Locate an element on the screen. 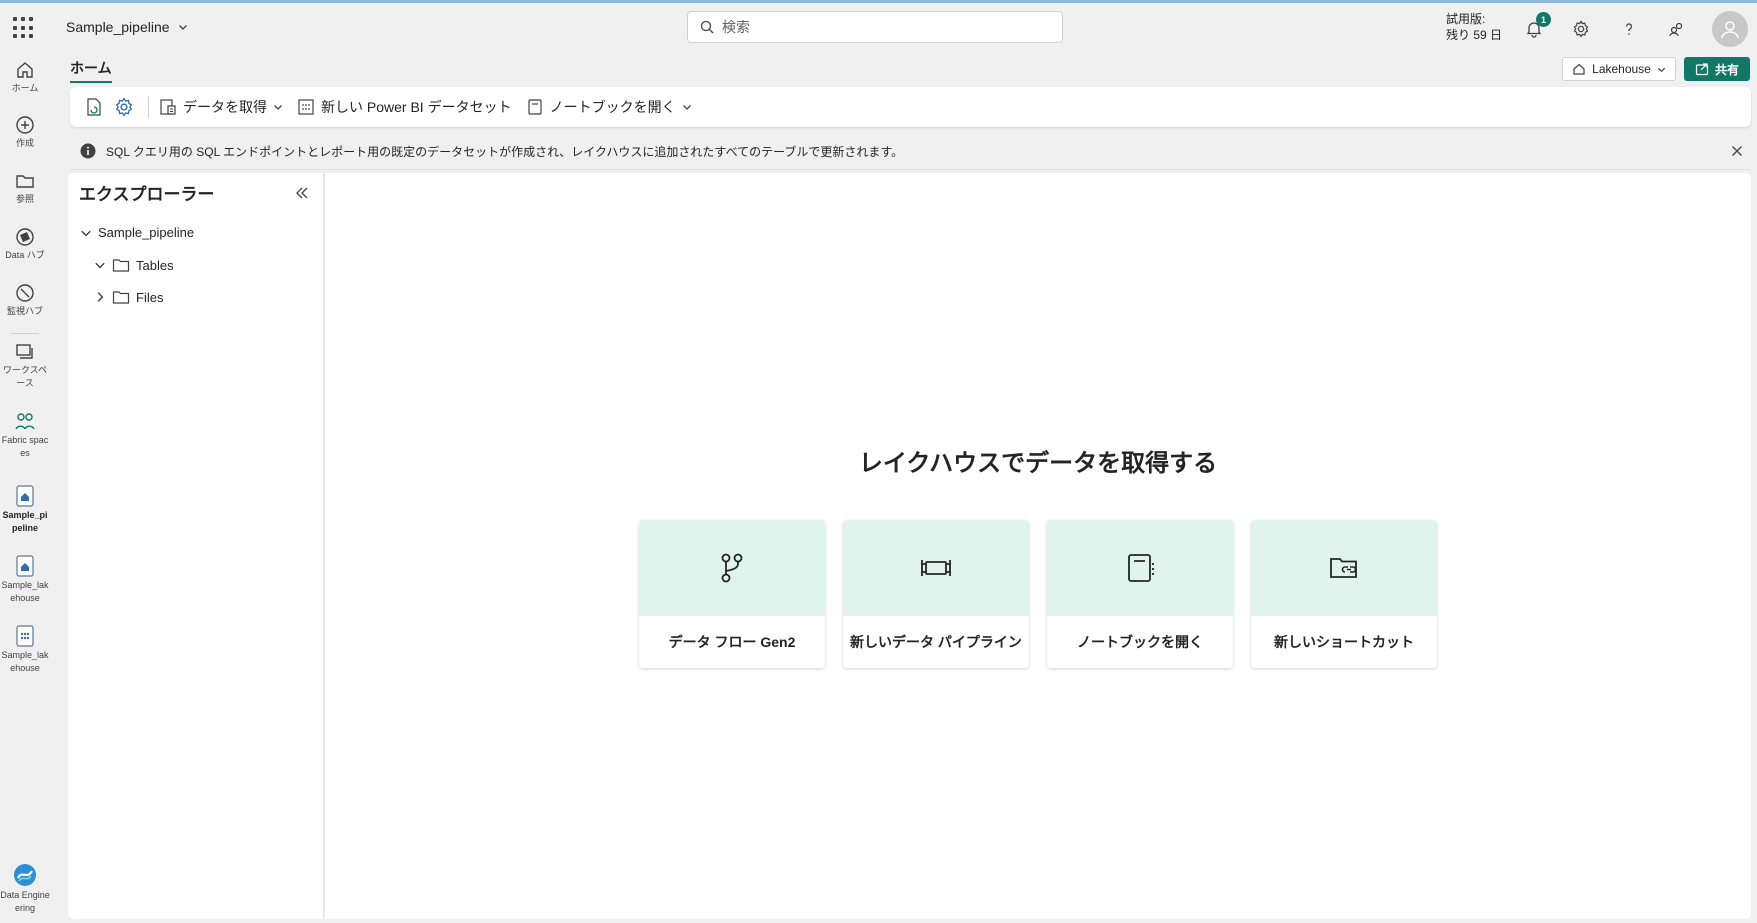 The height and width of the screenshot is (923, 1757). new-dataset-label: 新しい Power BI データセット is located at coordinates (416, 107).